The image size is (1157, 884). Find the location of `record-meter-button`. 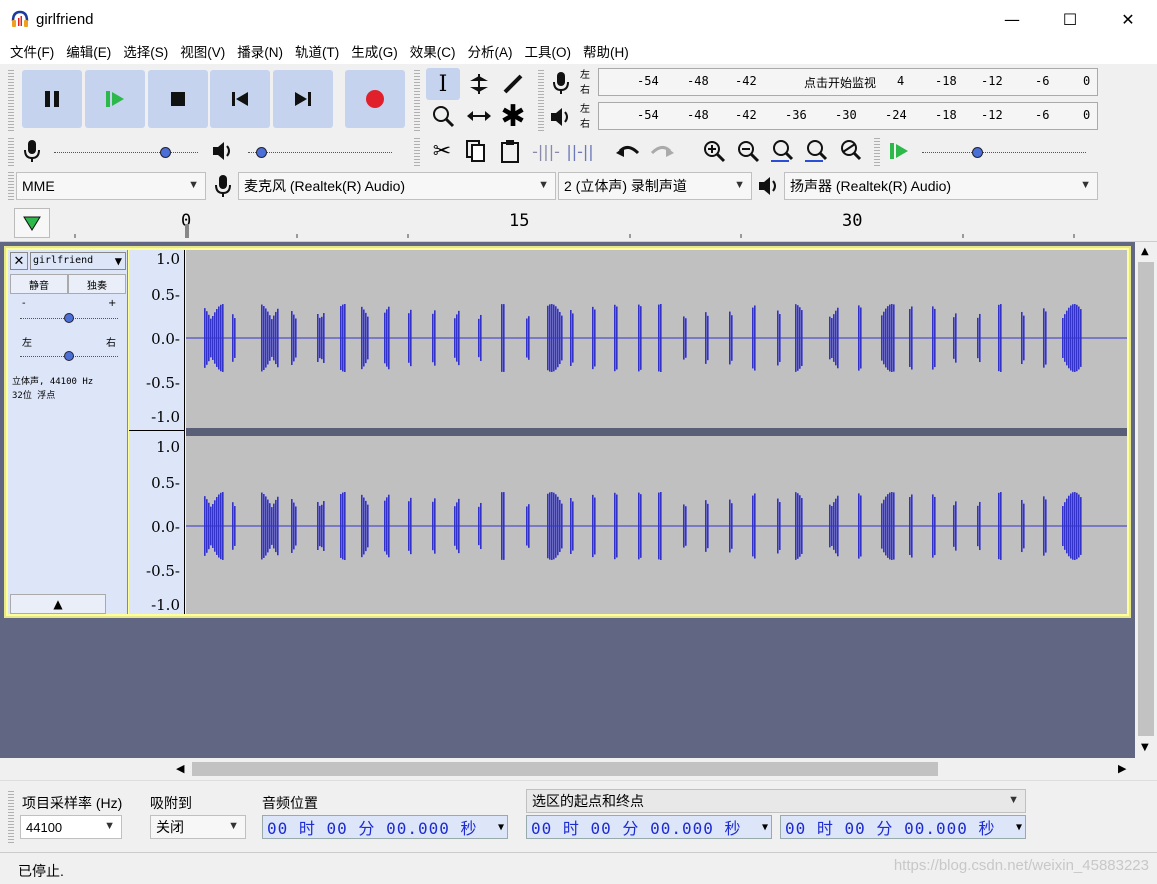

record-meter-button is located at coordinates (561, 83).